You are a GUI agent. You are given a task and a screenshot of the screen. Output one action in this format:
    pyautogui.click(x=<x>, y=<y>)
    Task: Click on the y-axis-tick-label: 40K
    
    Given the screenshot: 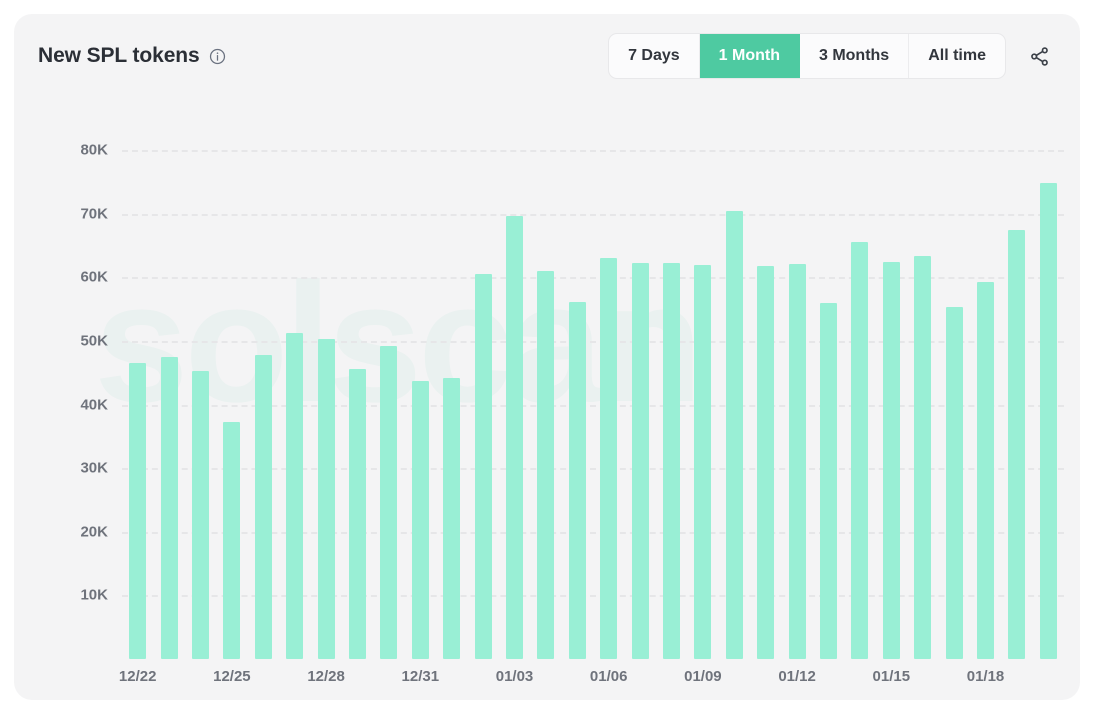 What is the action you would take?
    pyautogui.click(x=94, y=405)
    